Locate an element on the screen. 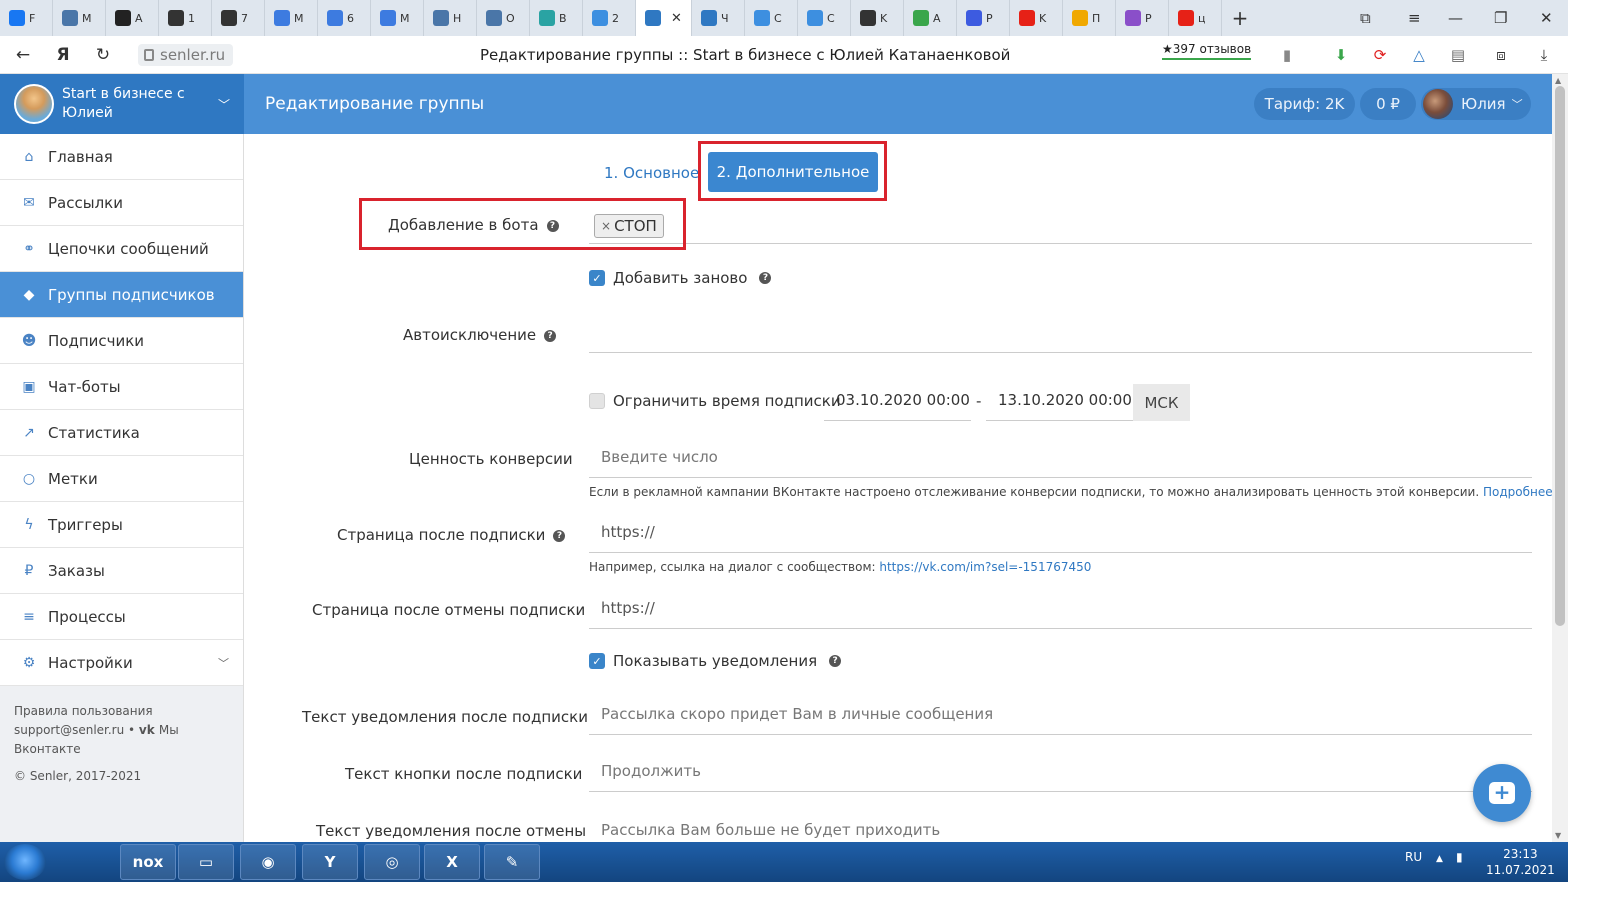  sidebar-item: ₽ Заказы is located at coordinates (121, 571).